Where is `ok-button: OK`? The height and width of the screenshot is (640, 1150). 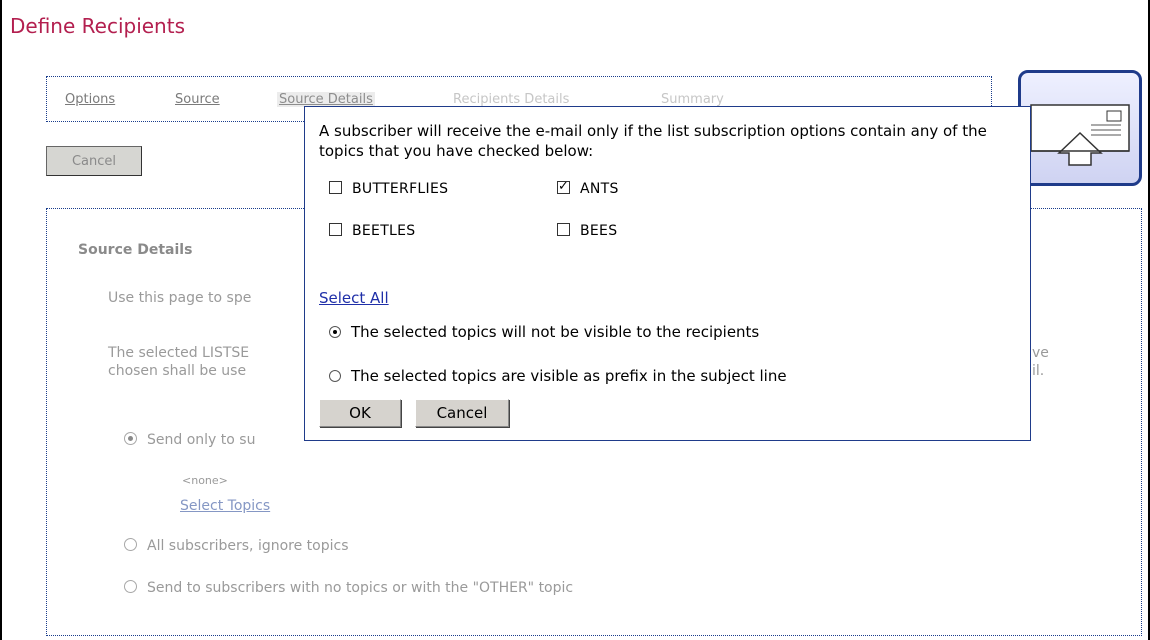 ok-button: OK is located at coordinates (360, 413).